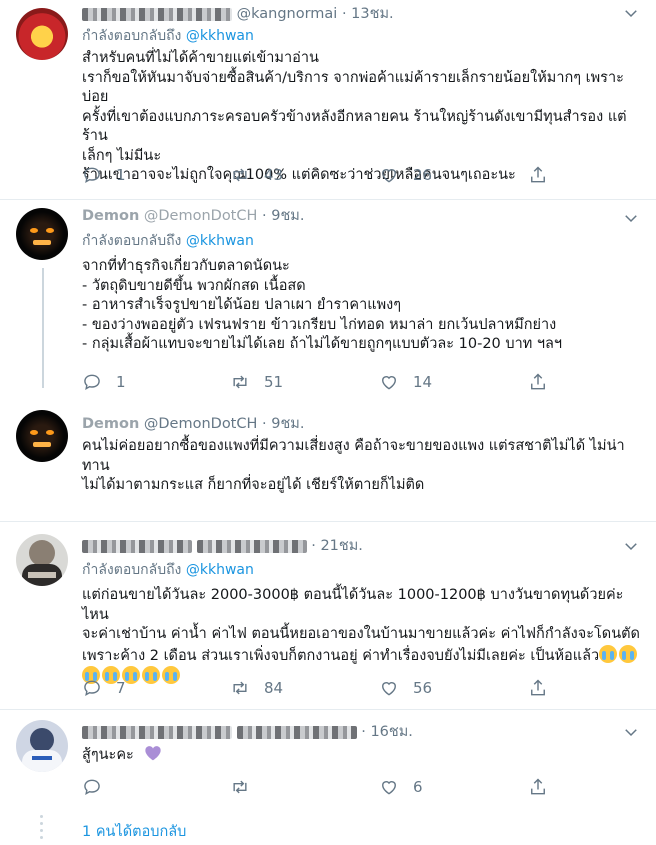  What do you see at coordinates (401, 787) in the screenshot?
I see `like-button: 6` at bounding box center [401, 787].